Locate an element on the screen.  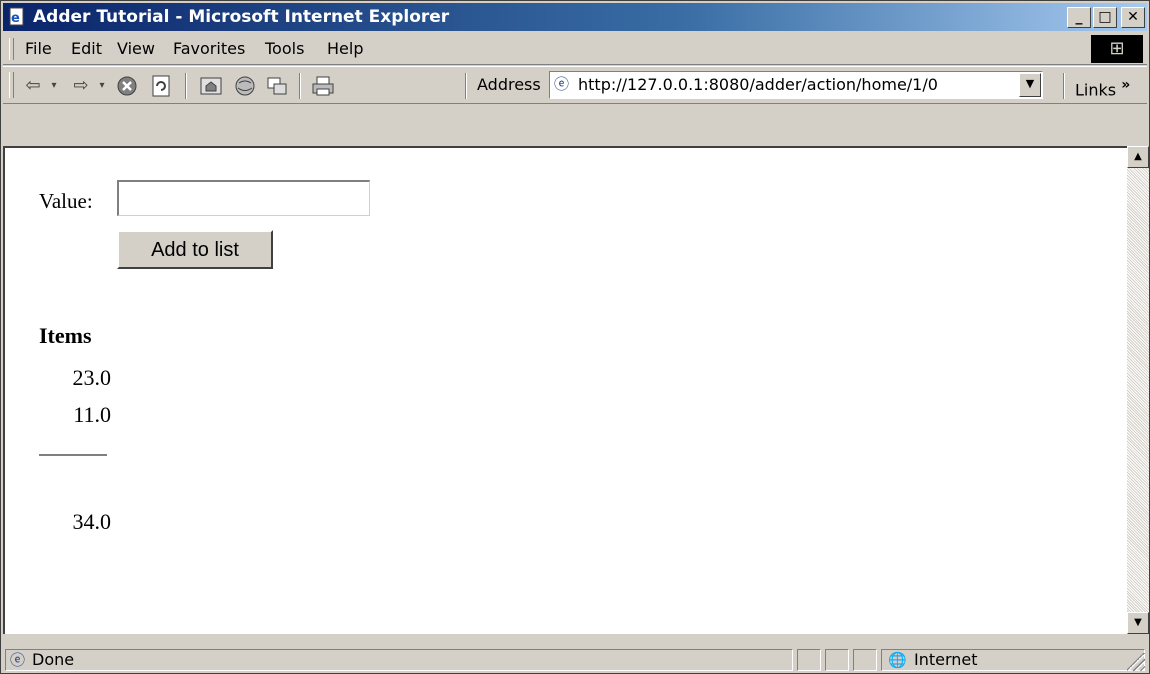
back-dropdown-icon: ▾ is located at coordinates (54, 86).